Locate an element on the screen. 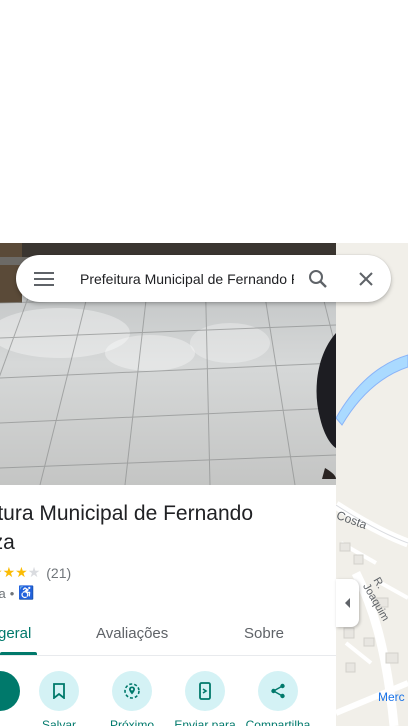 The height and width of the screenshot is (726, 408). collapse-panel-button is located at coordinates (347, 603).